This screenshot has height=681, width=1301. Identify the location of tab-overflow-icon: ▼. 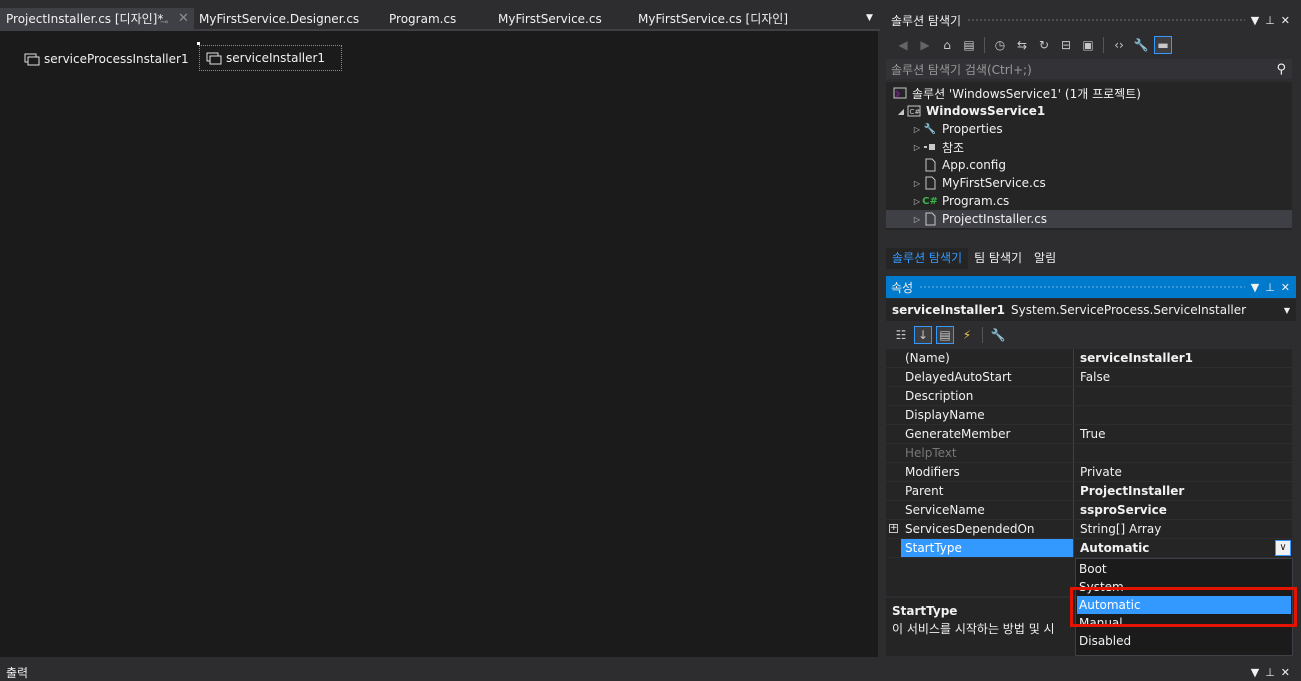
(869, 18).